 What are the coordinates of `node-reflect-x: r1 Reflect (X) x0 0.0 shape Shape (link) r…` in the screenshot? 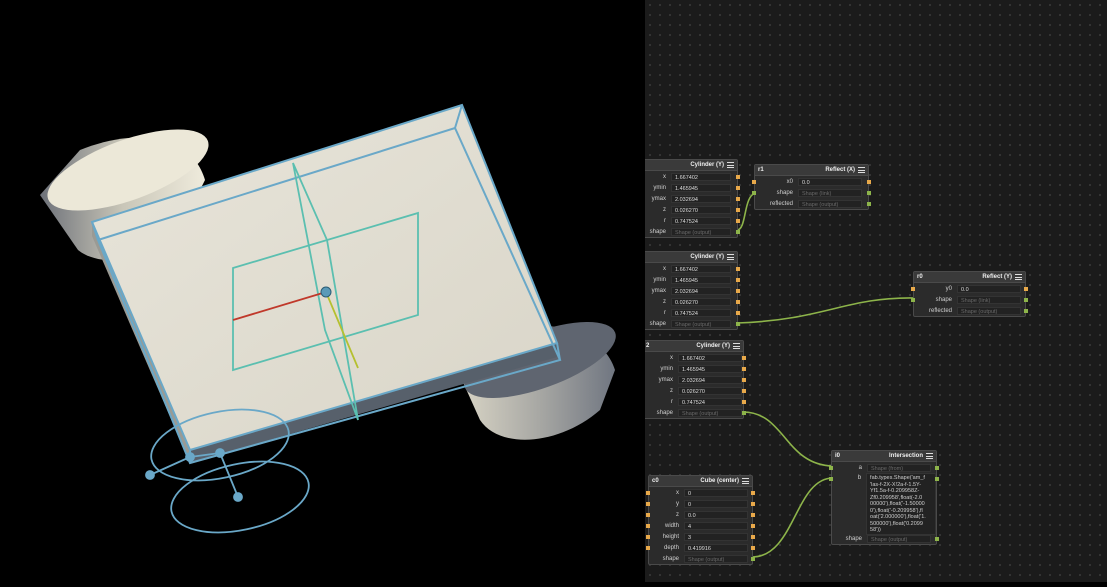 It's located at (811, 187).